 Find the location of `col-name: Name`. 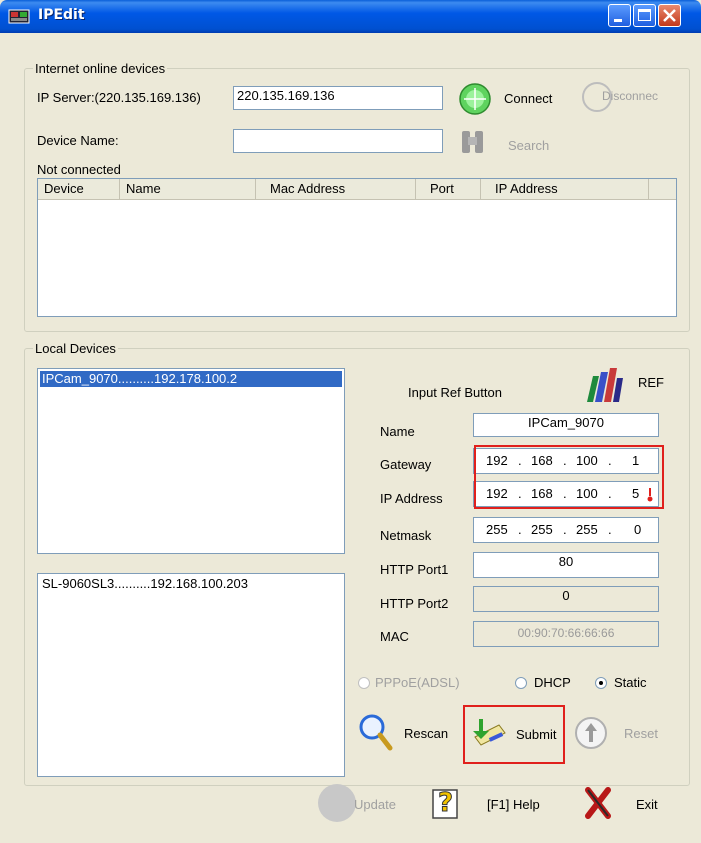

col-name: Name is located at coordinates (188, 189).